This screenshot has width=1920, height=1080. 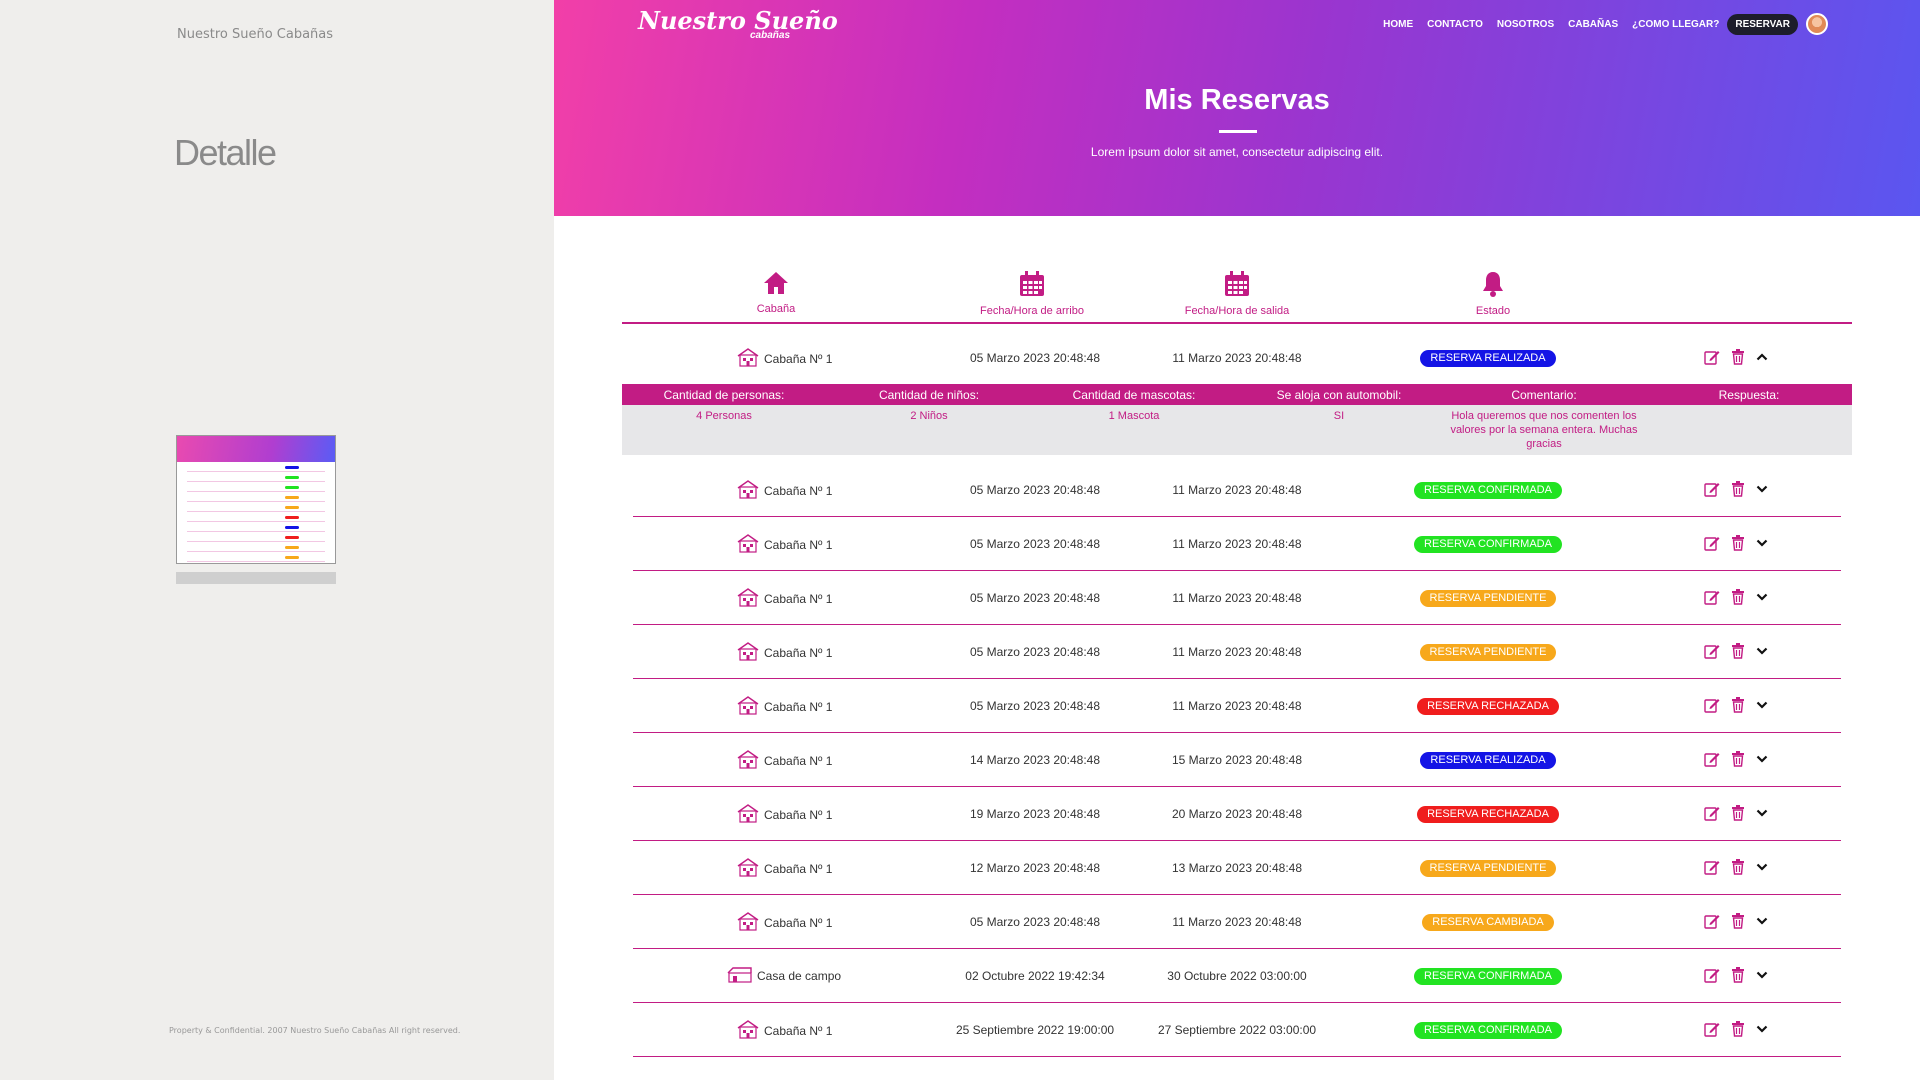 I want to click on row-departure: 27 Septiembre 2022 03:00:00, so click(x=1237, y=1030).